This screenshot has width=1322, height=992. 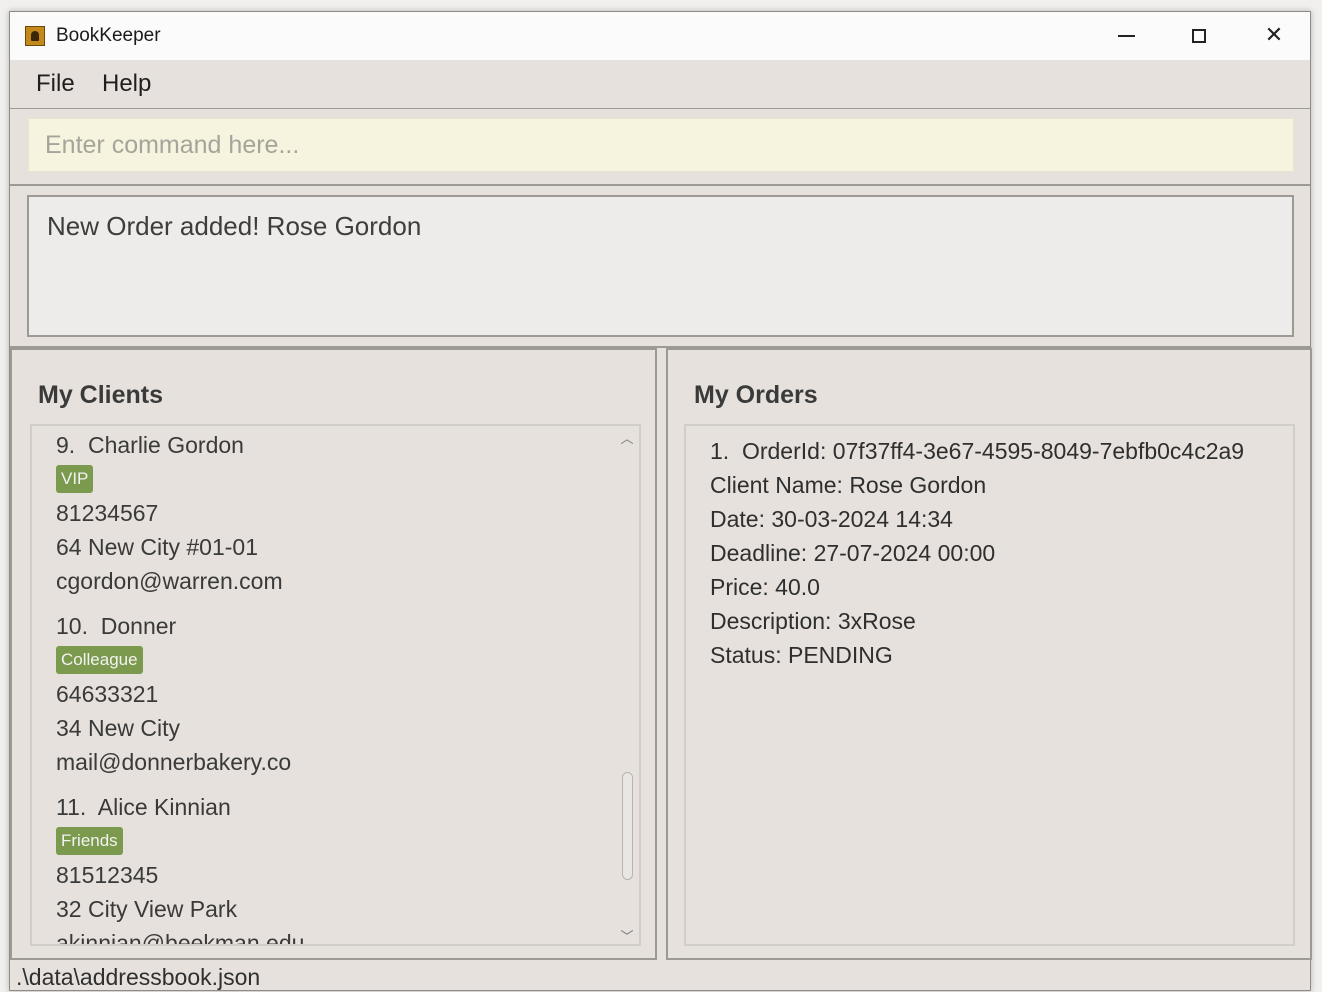 What do you see at coordinates (107, 875) in the screenshot?
I see `client-phone: 81512345` at bounding box center [107, 875].